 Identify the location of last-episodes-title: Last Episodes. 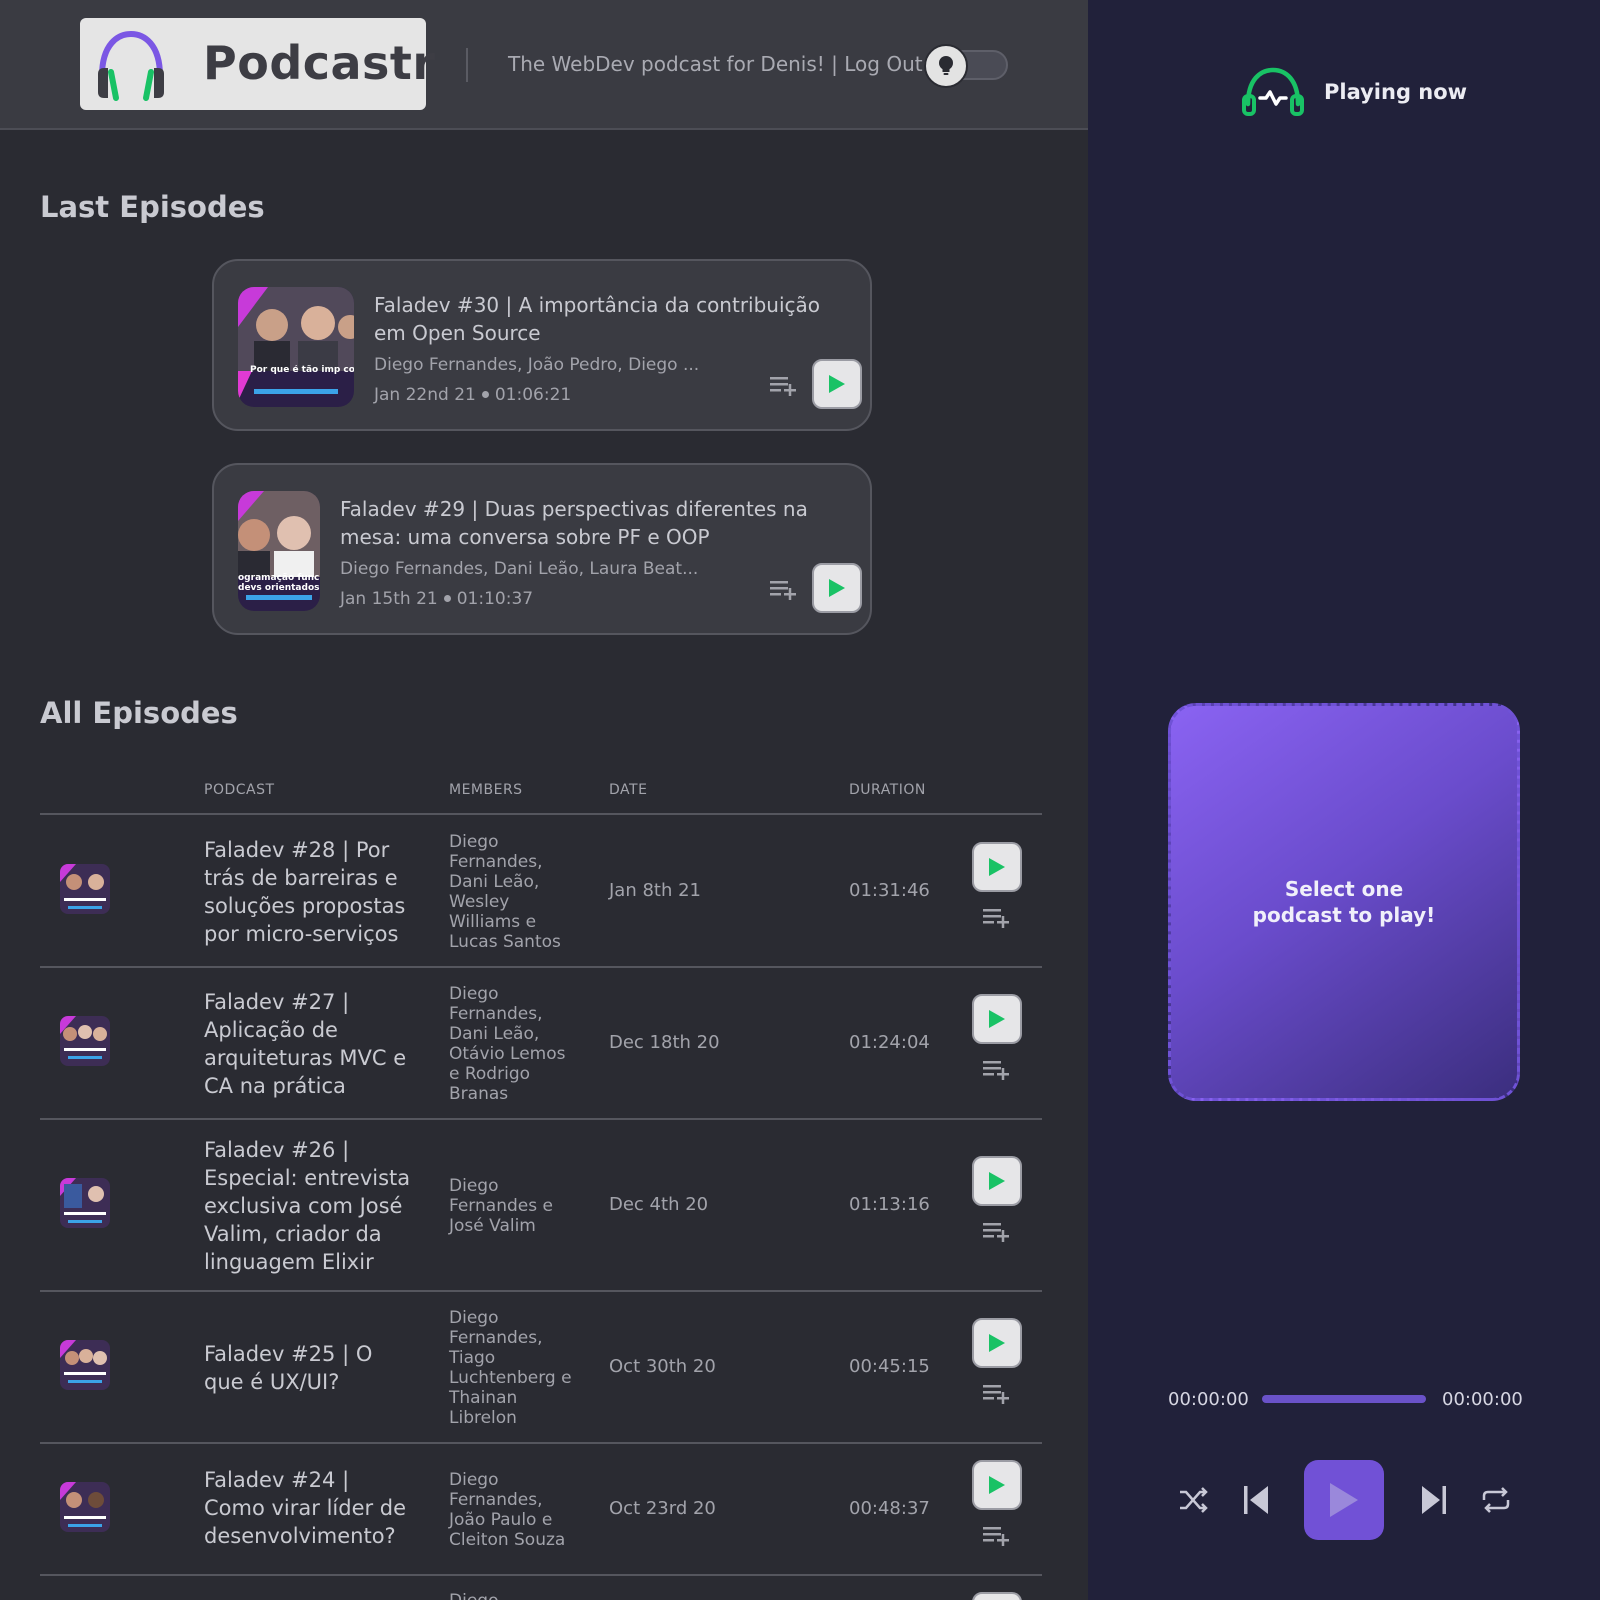
(152, 207).